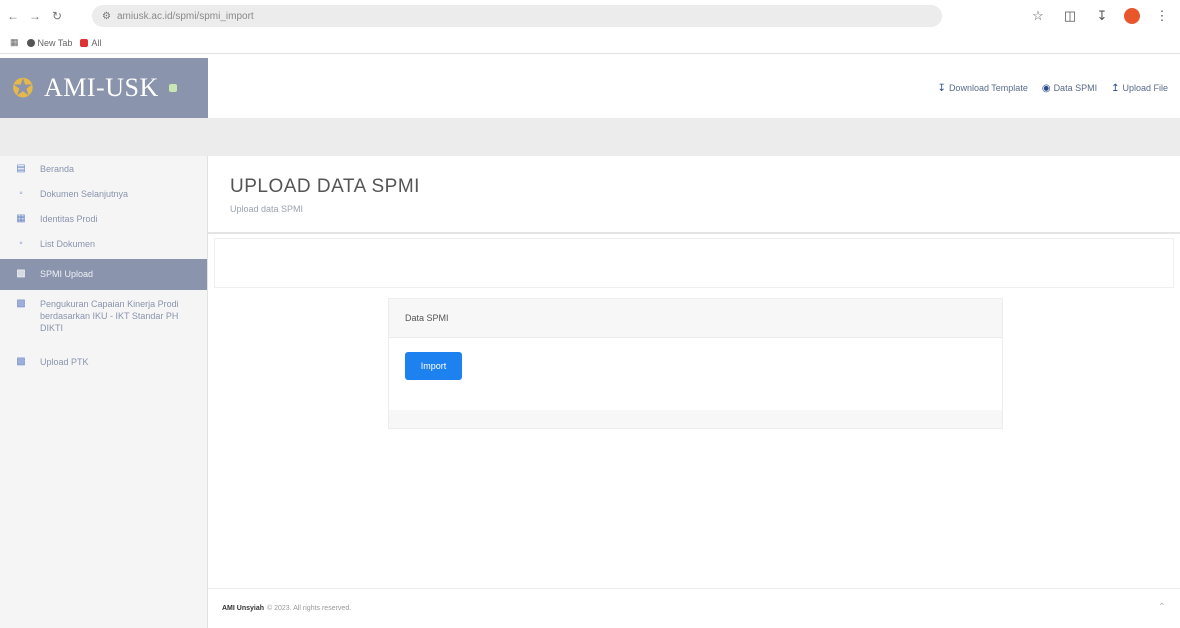  What do you see at coordinates (517, 16) in the screenshot?
I see `address-bar: ⚙ amiusk.ac.id/spmi/spmi_import` at bounding box center [517, 16].